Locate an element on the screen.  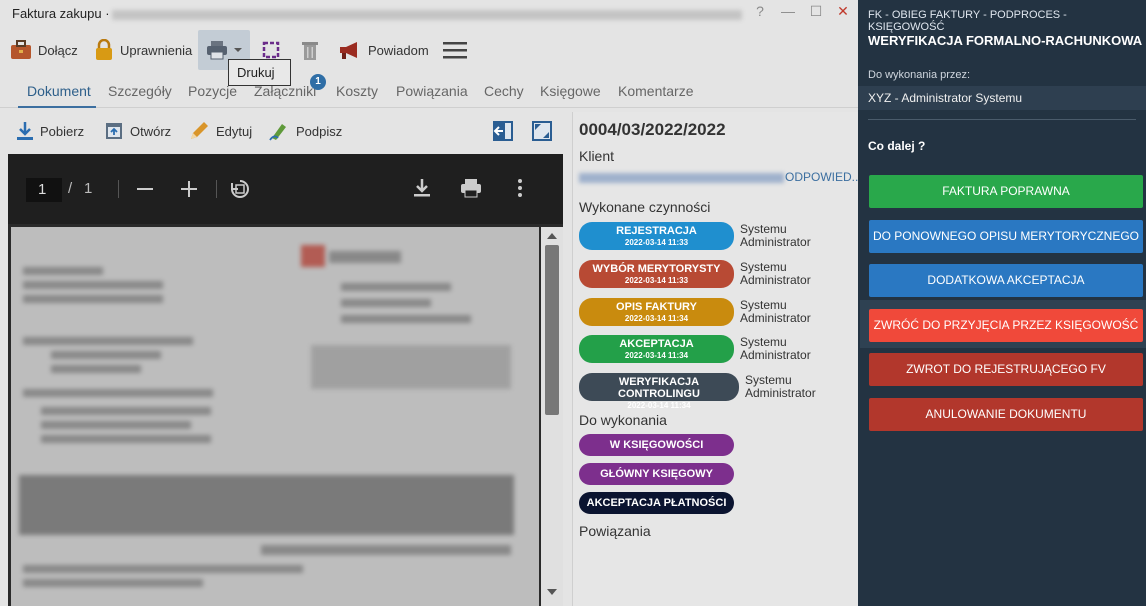
attachments-count-badge: 1 is located at coordinates (318, 82).